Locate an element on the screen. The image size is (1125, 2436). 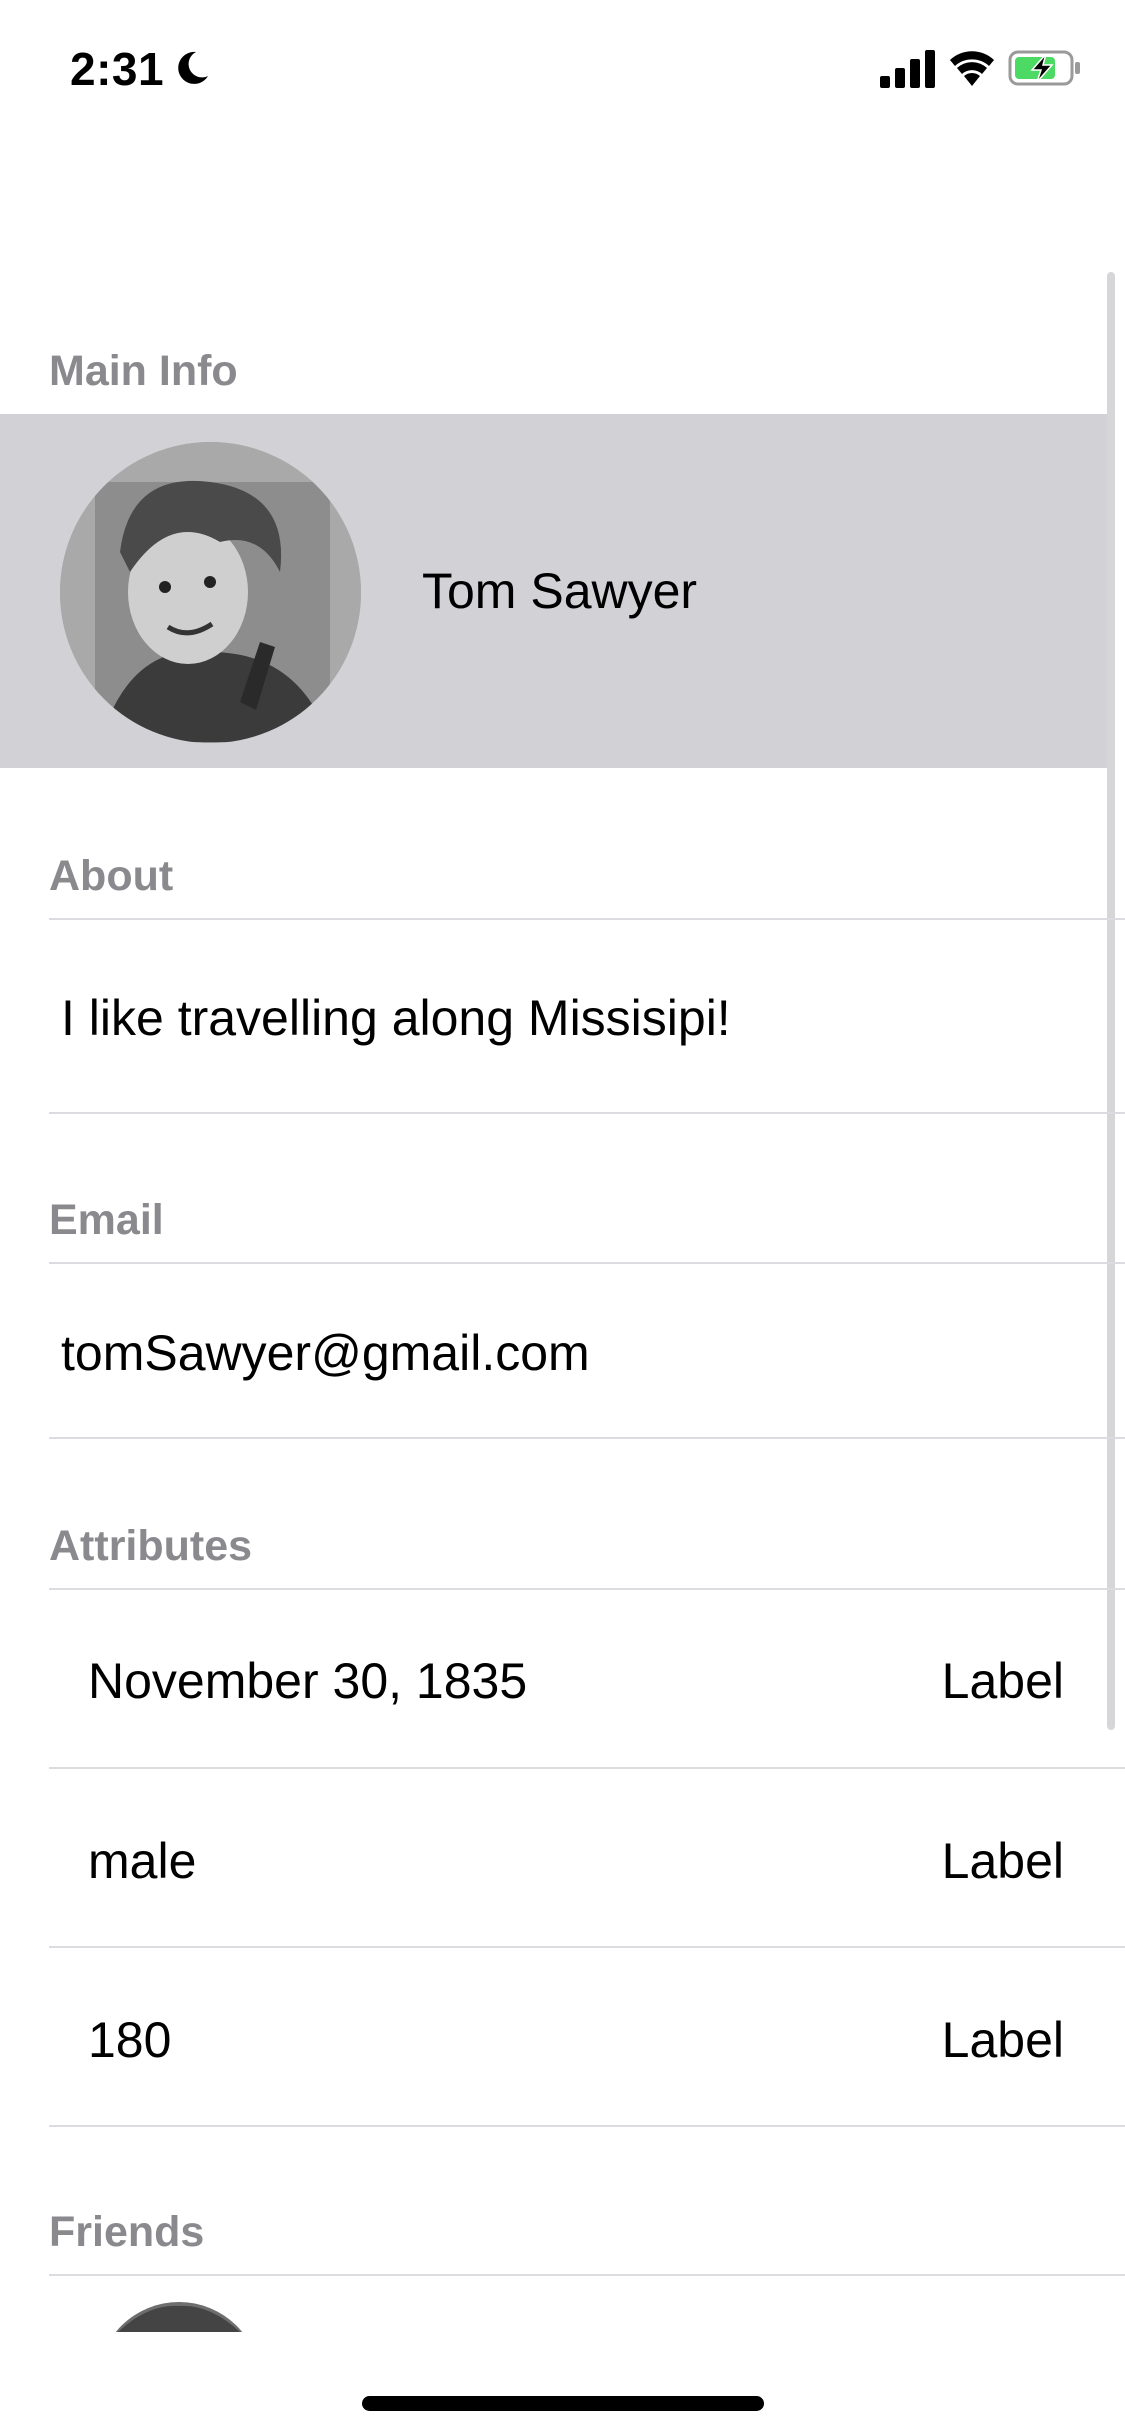
scroll-indicator is located at coordinates (1111, 1001).